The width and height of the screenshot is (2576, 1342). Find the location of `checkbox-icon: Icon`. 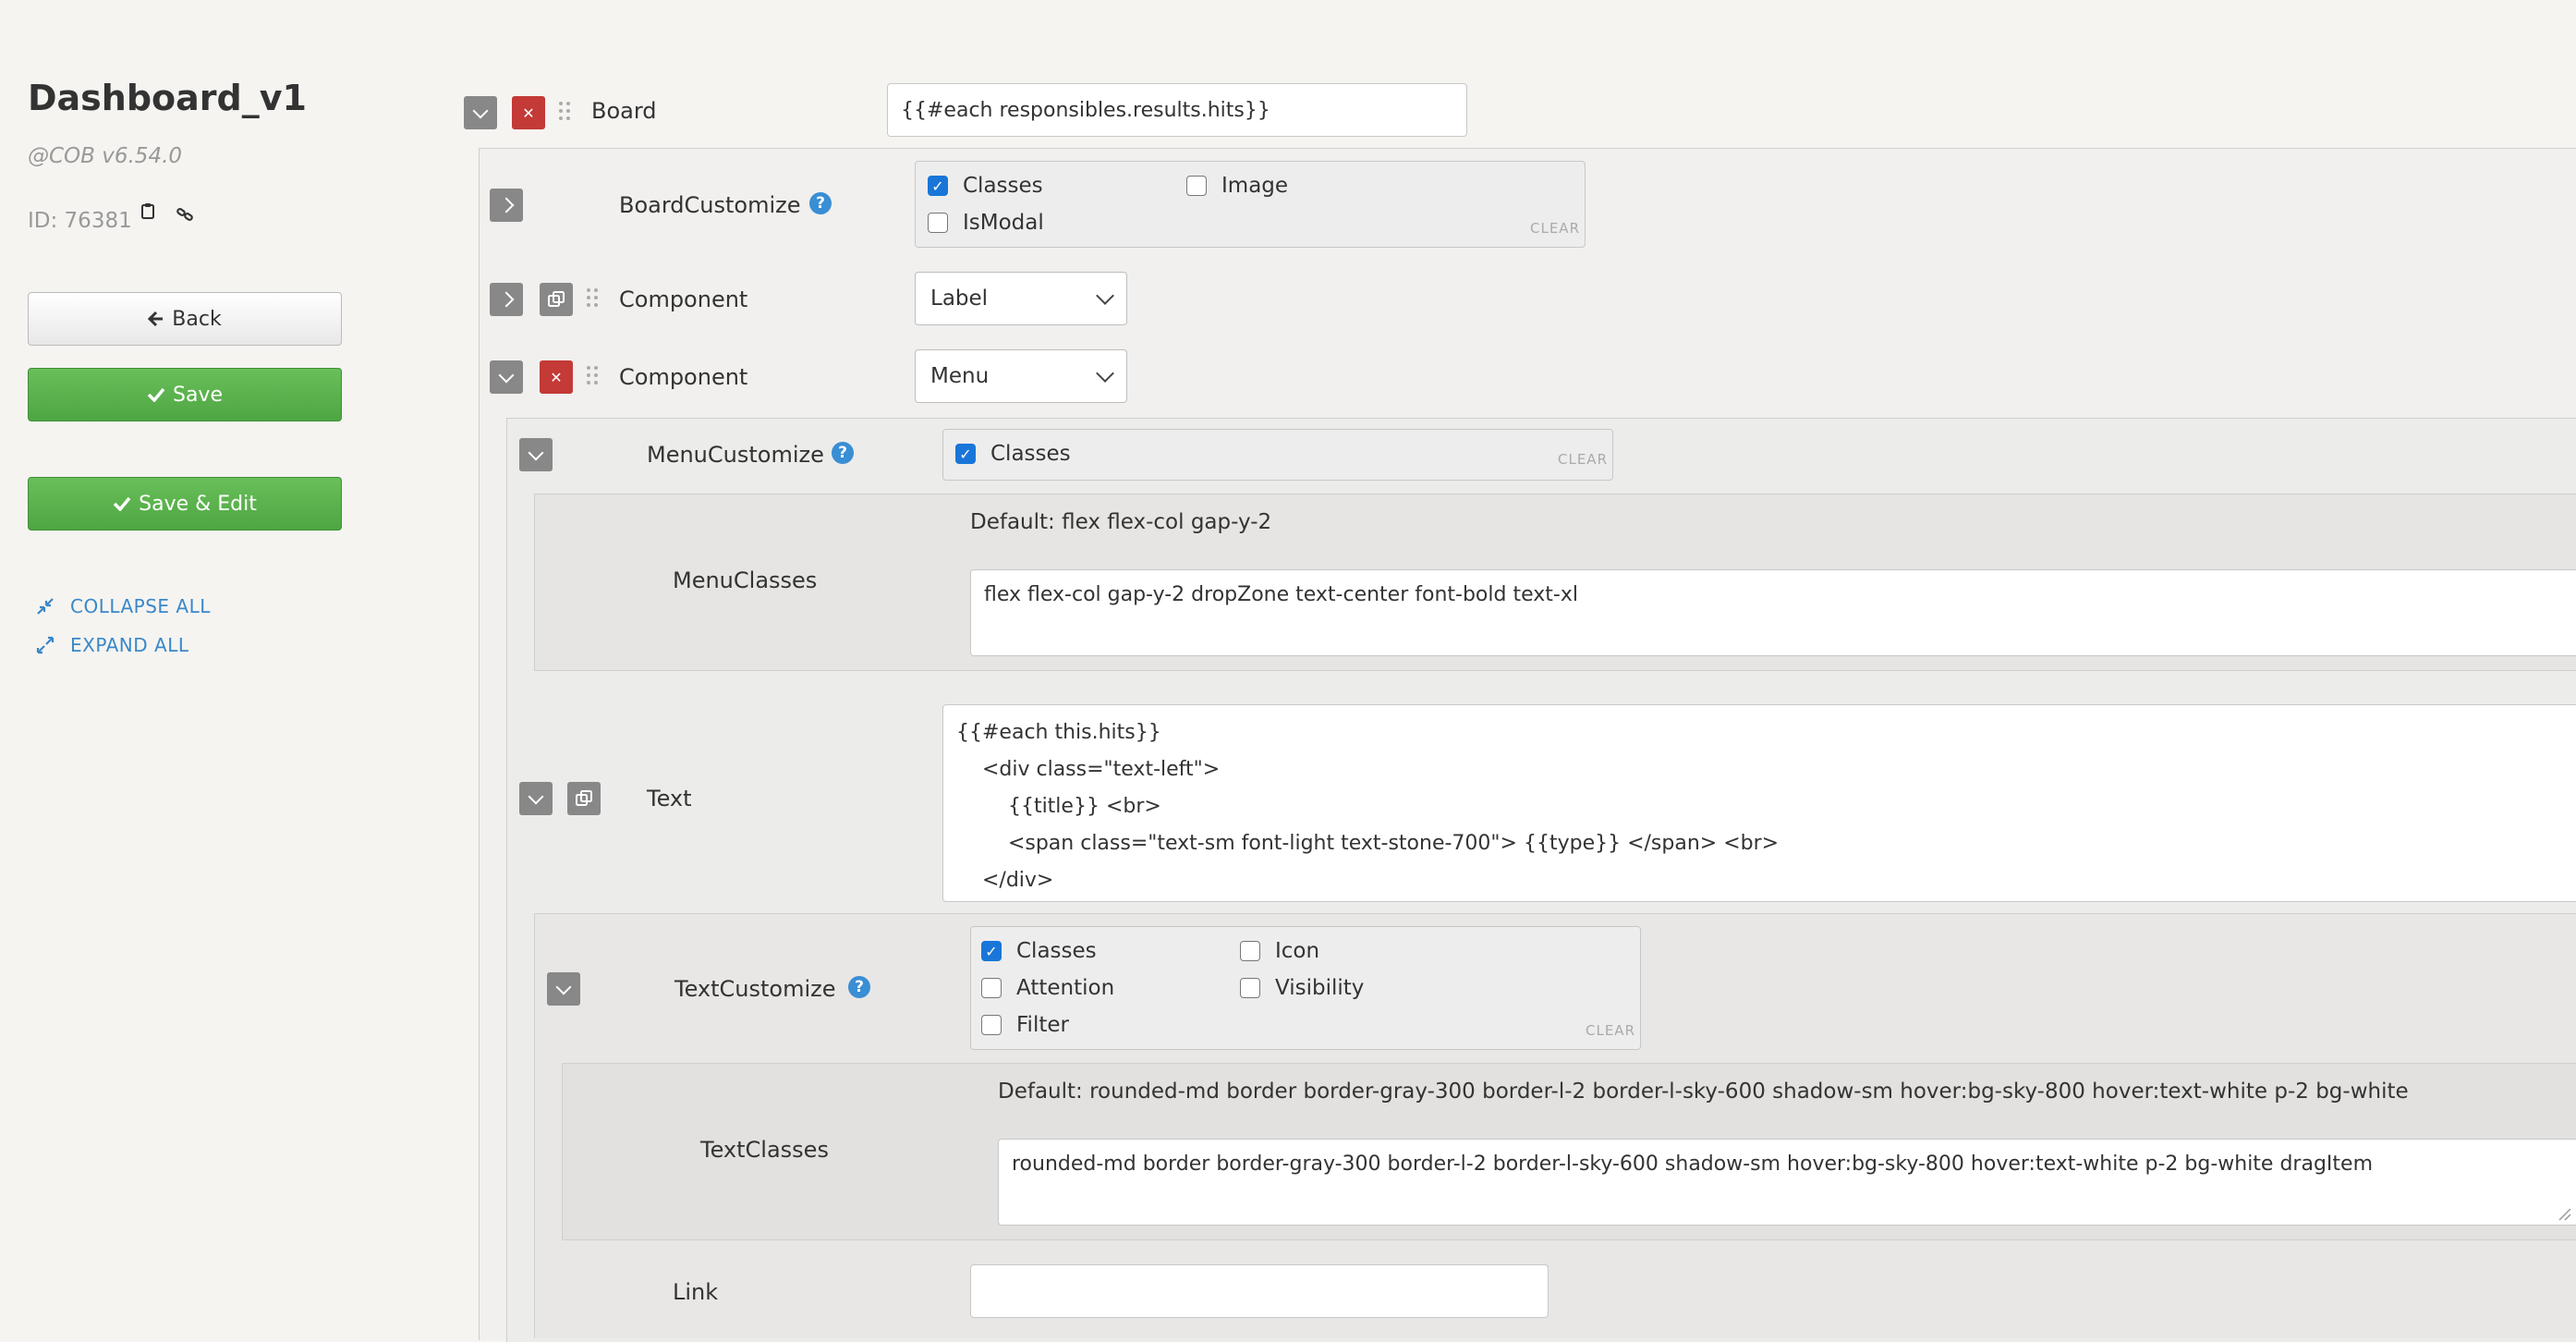

checkbox-icon: Icon is located at coordinates (1279, 951).